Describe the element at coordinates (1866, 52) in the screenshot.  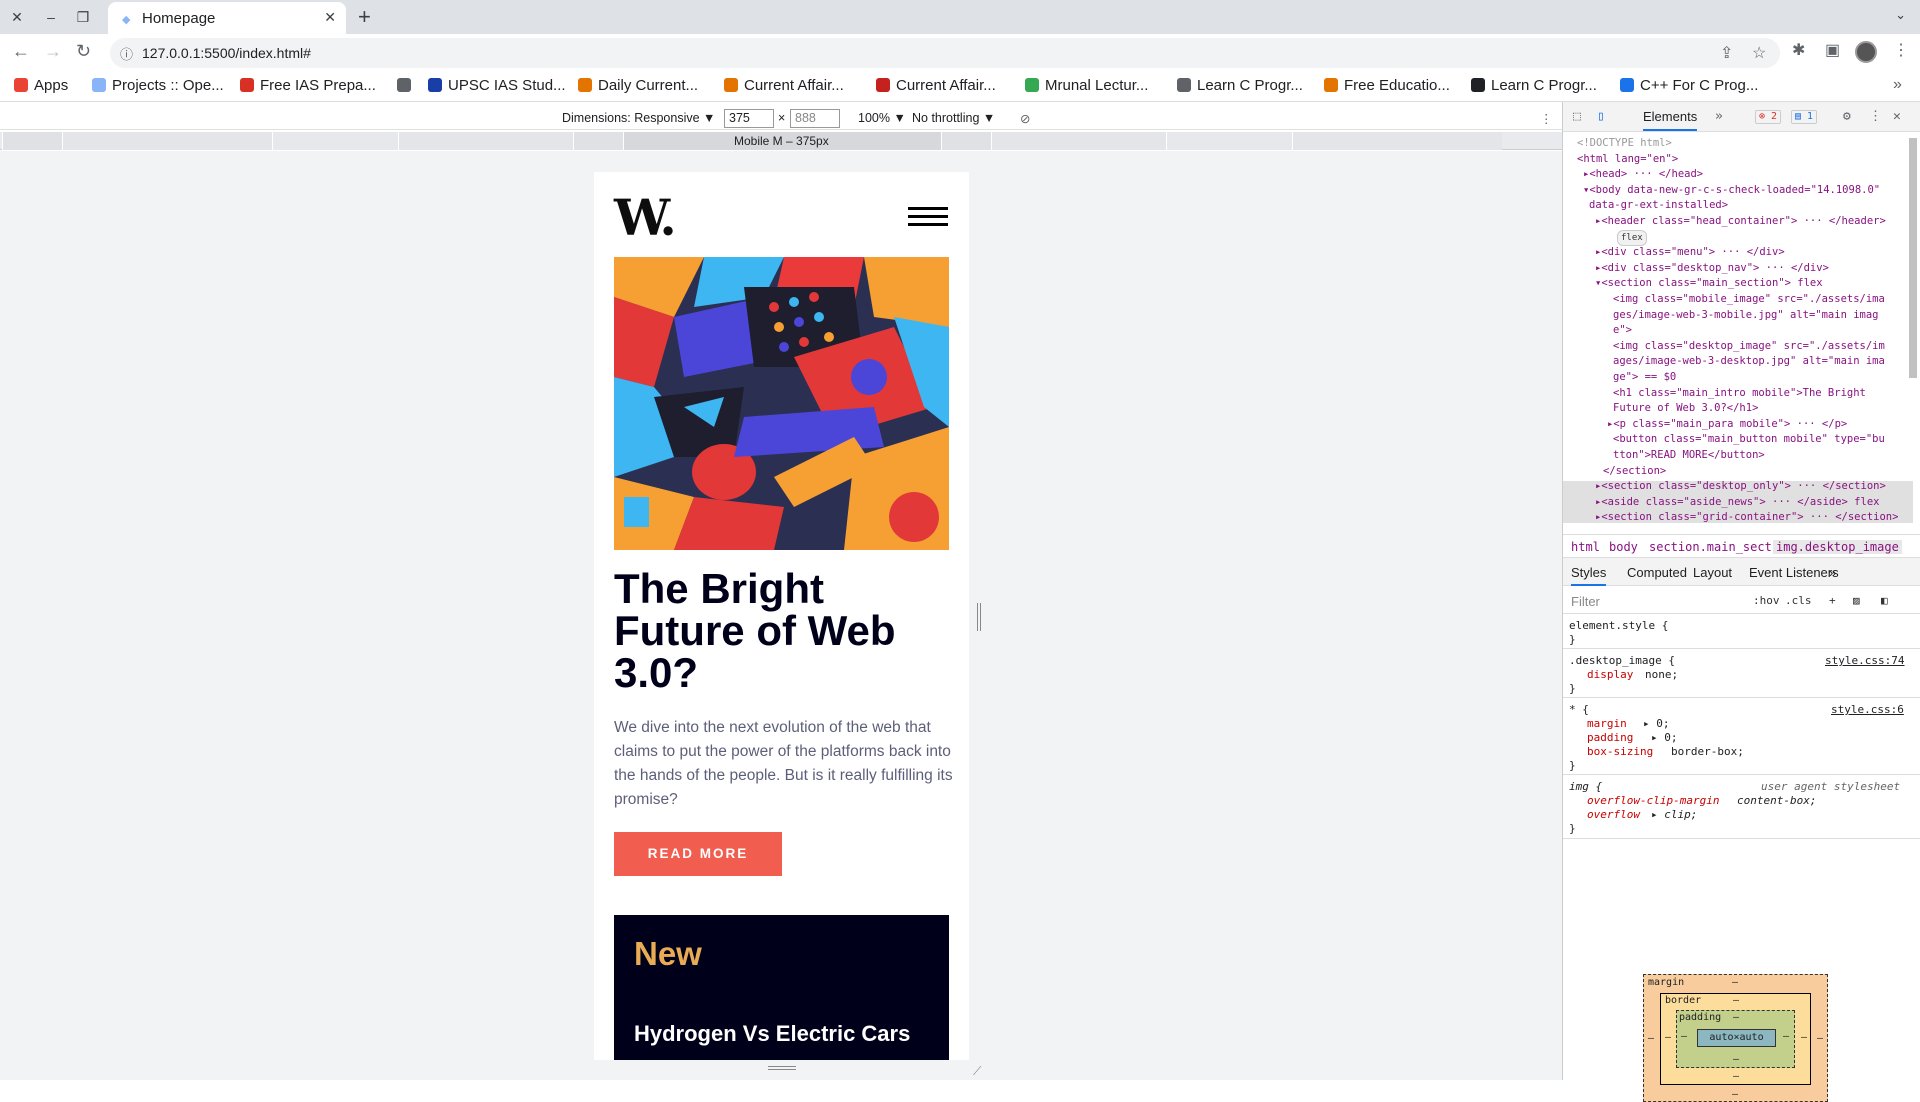
I see `profile-avatar` at that location.